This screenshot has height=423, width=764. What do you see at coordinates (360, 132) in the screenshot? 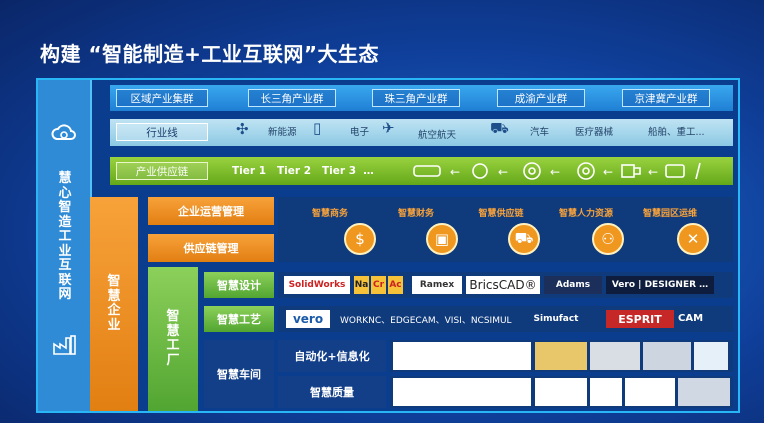
I see `industry-item: 电子` at bounding box center [360, 132].